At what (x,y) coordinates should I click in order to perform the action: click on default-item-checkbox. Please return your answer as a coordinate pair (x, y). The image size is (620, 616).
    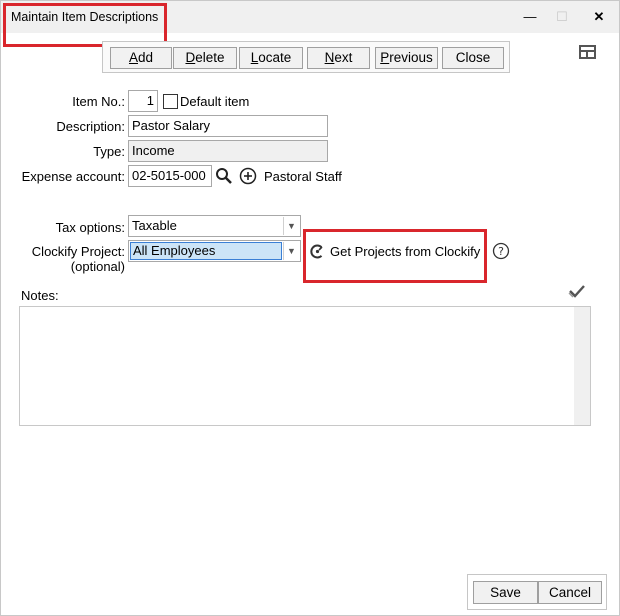
    Looking at the image, I should click on (170, 101).